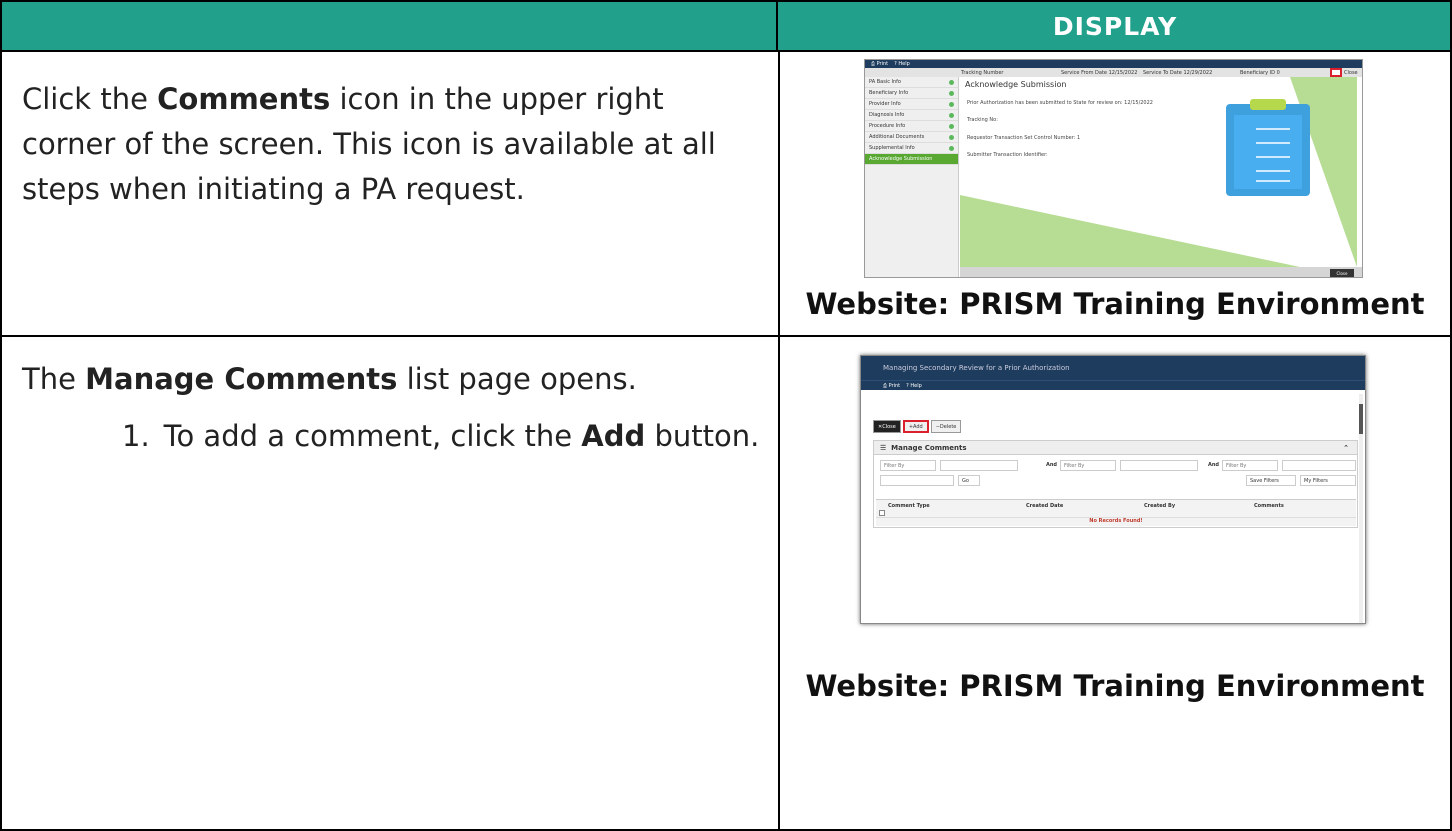 This screenshot has width=1452, height=831. I want to click on col-comment-type: Comment Type, so click(909, 506).